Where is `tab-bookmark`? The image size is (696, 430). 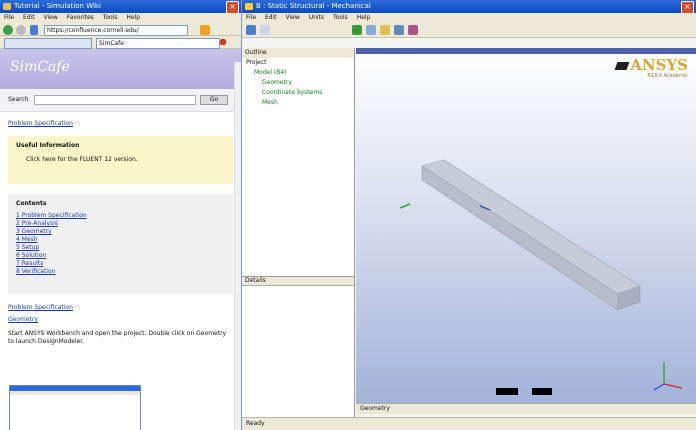 tab-bookmark is located at coordinates (48, 43).